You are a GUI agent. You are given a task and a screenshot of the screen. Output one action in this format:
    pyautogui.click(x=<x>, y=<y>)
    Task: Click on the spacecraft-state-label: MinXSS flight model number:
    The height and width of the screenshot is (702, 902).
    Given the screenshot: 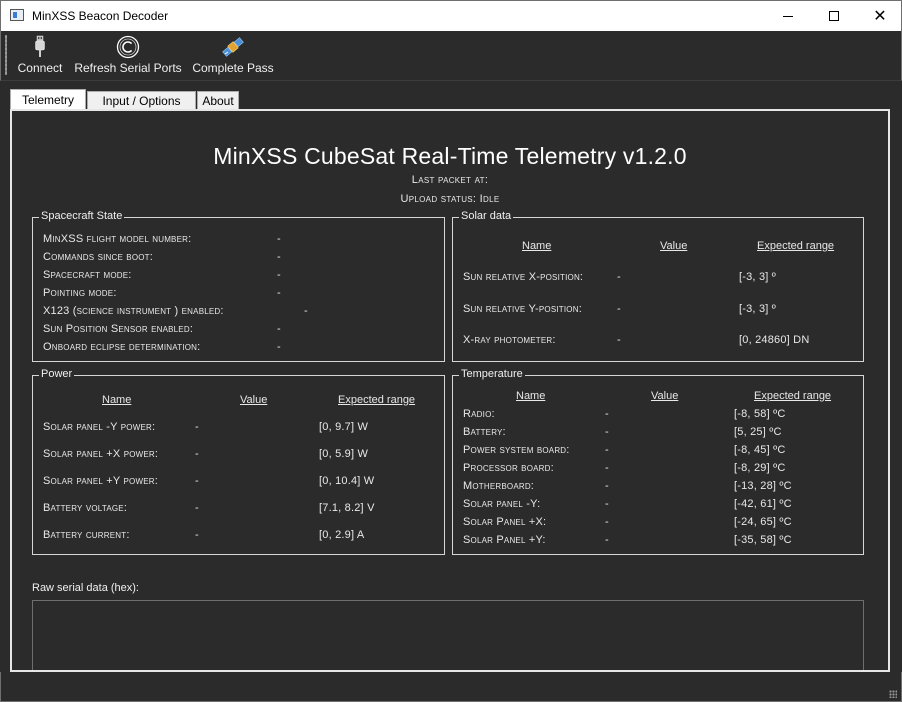 What is the action you would take?
    pyautogui.click(x=117, y=239)
    